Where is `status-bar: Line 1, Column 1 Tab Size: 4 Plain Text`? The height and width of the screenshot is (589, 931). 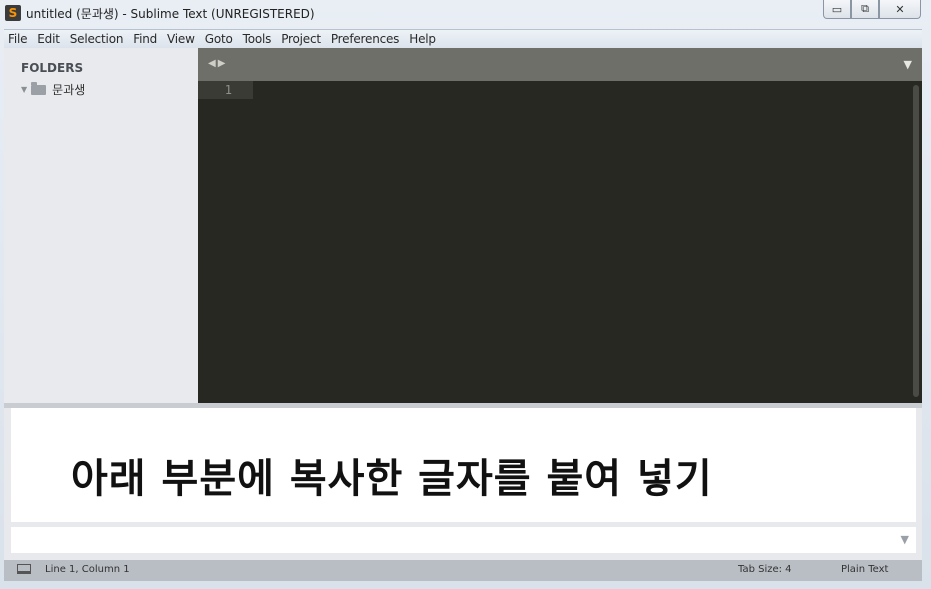
status-bar: Line 1, Column 1 Tab Size: 4 Plain Text is located at coordinates (463, 570).